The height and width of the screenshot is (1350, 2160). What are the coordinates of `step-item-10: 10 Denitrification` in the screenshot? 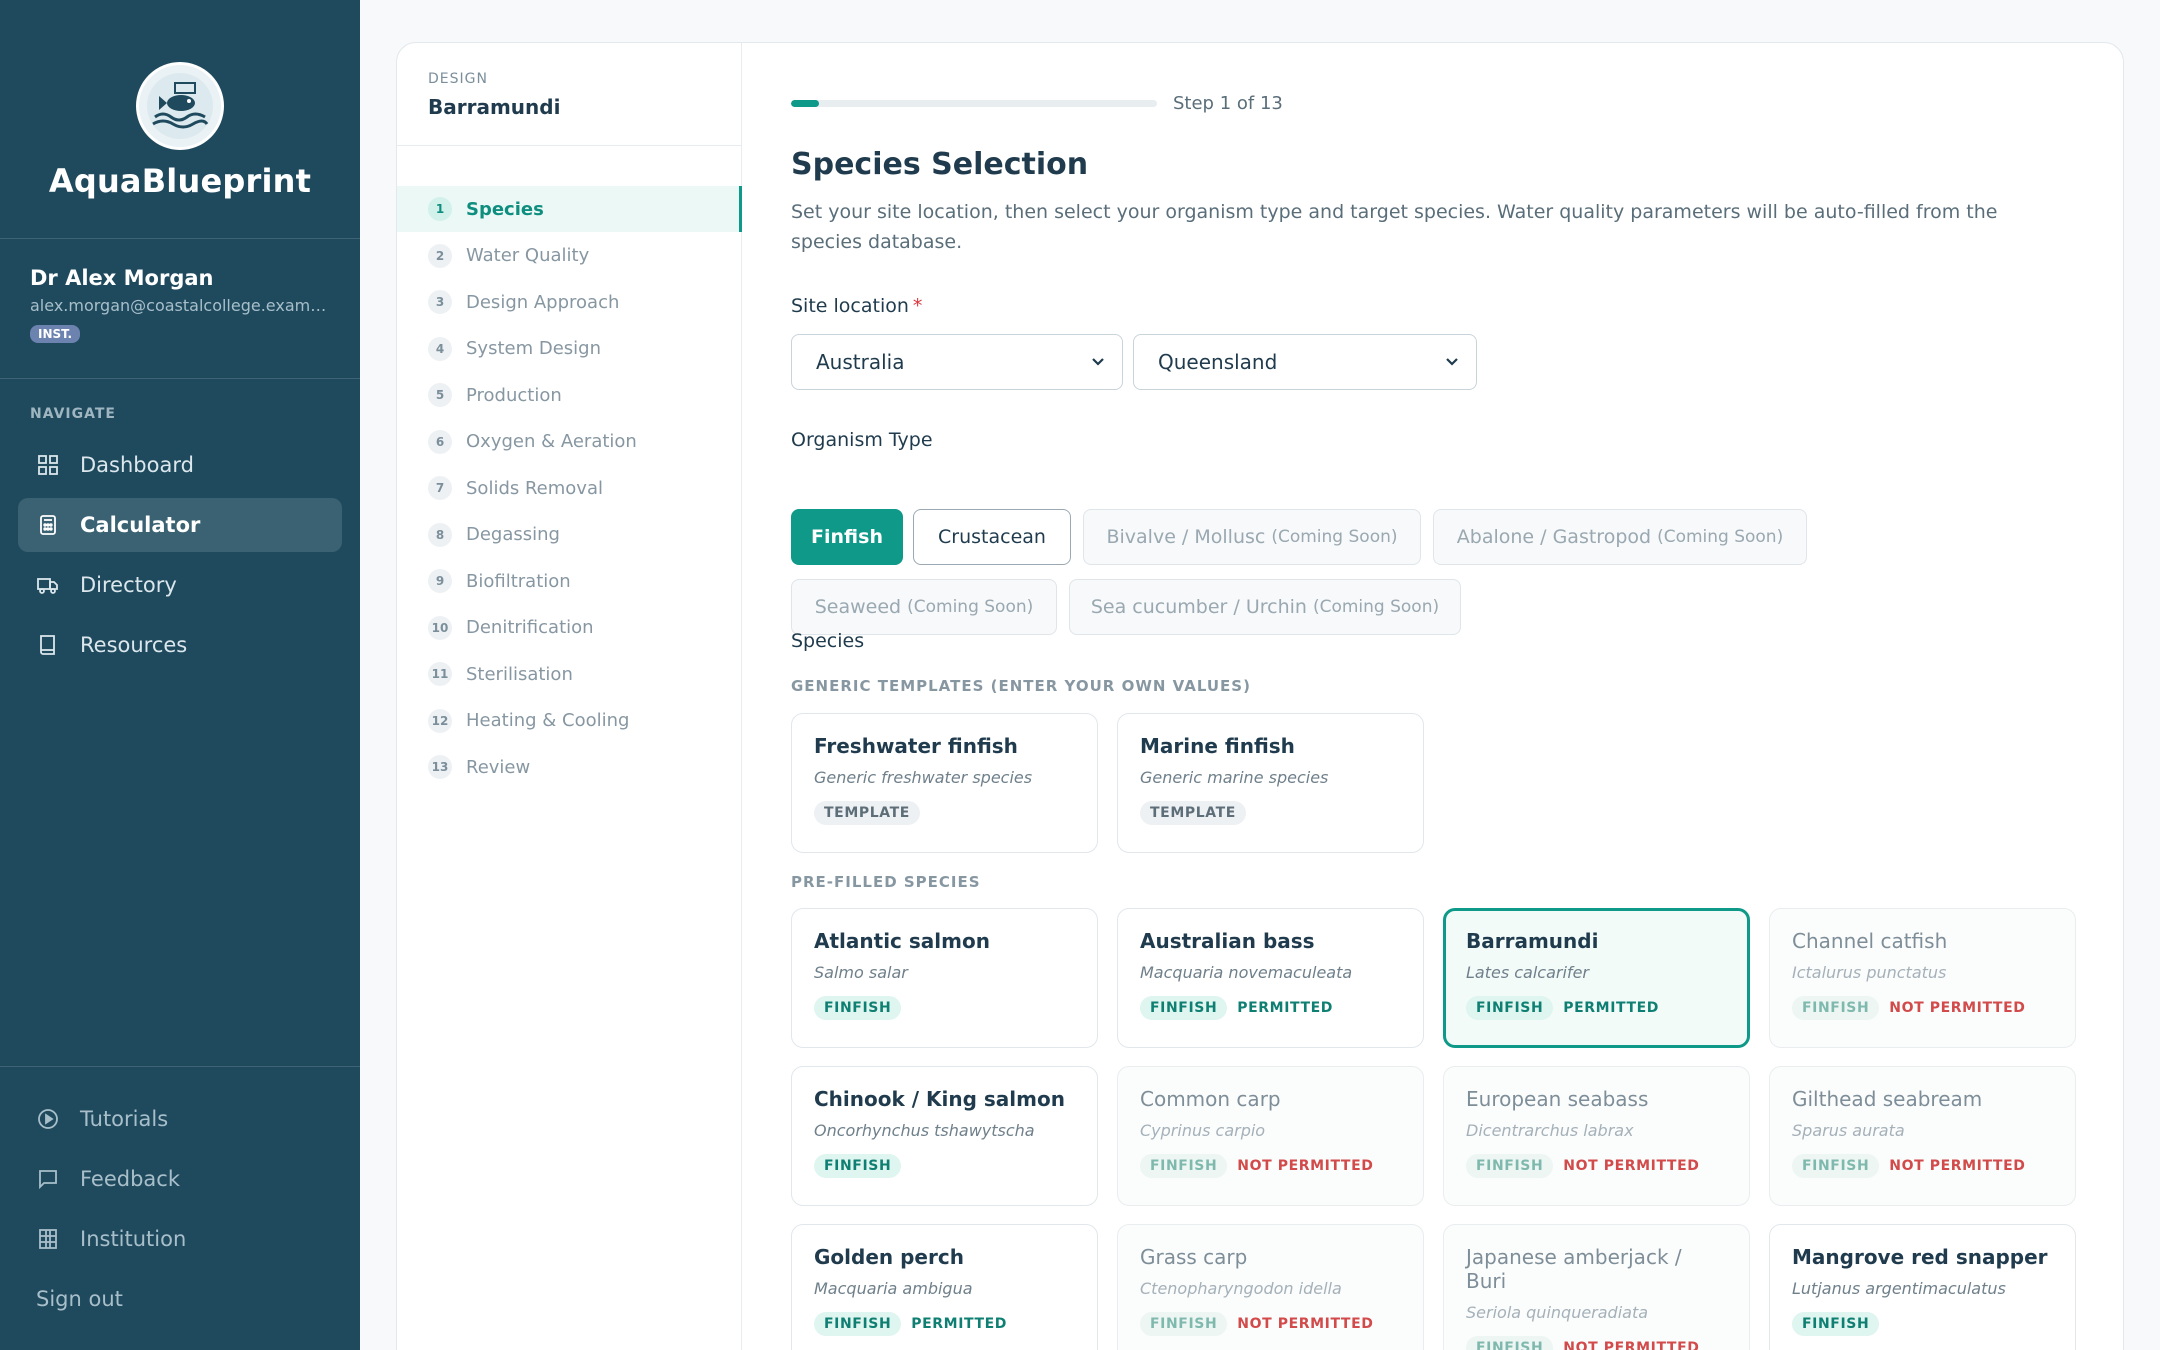 It's located at (569, 628).